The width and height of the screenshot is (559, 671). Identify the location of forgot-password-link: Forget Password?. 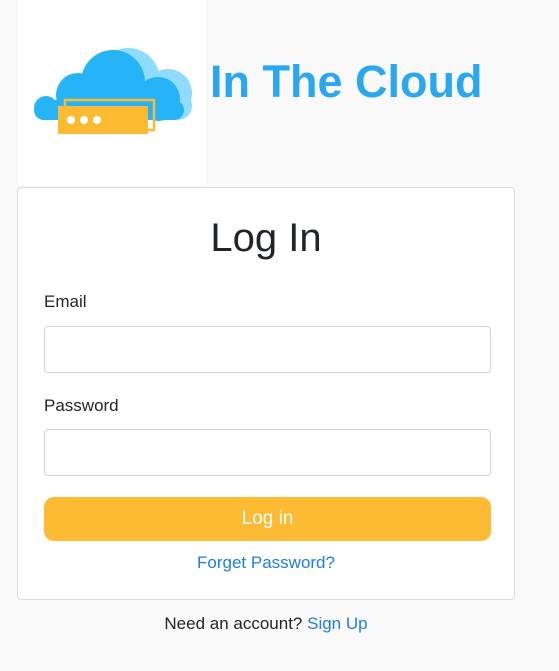
(266, 562).